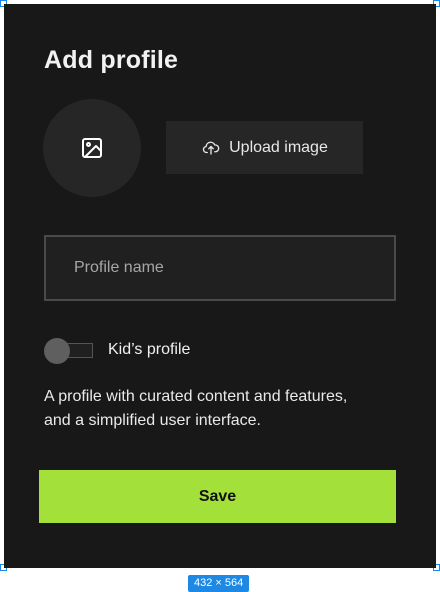 The image size is (440, 592). What do you see at coordinates (219, 583) in the screenshot?
I see `size-badge: 432 × 564` at bounding box center [219, 583].